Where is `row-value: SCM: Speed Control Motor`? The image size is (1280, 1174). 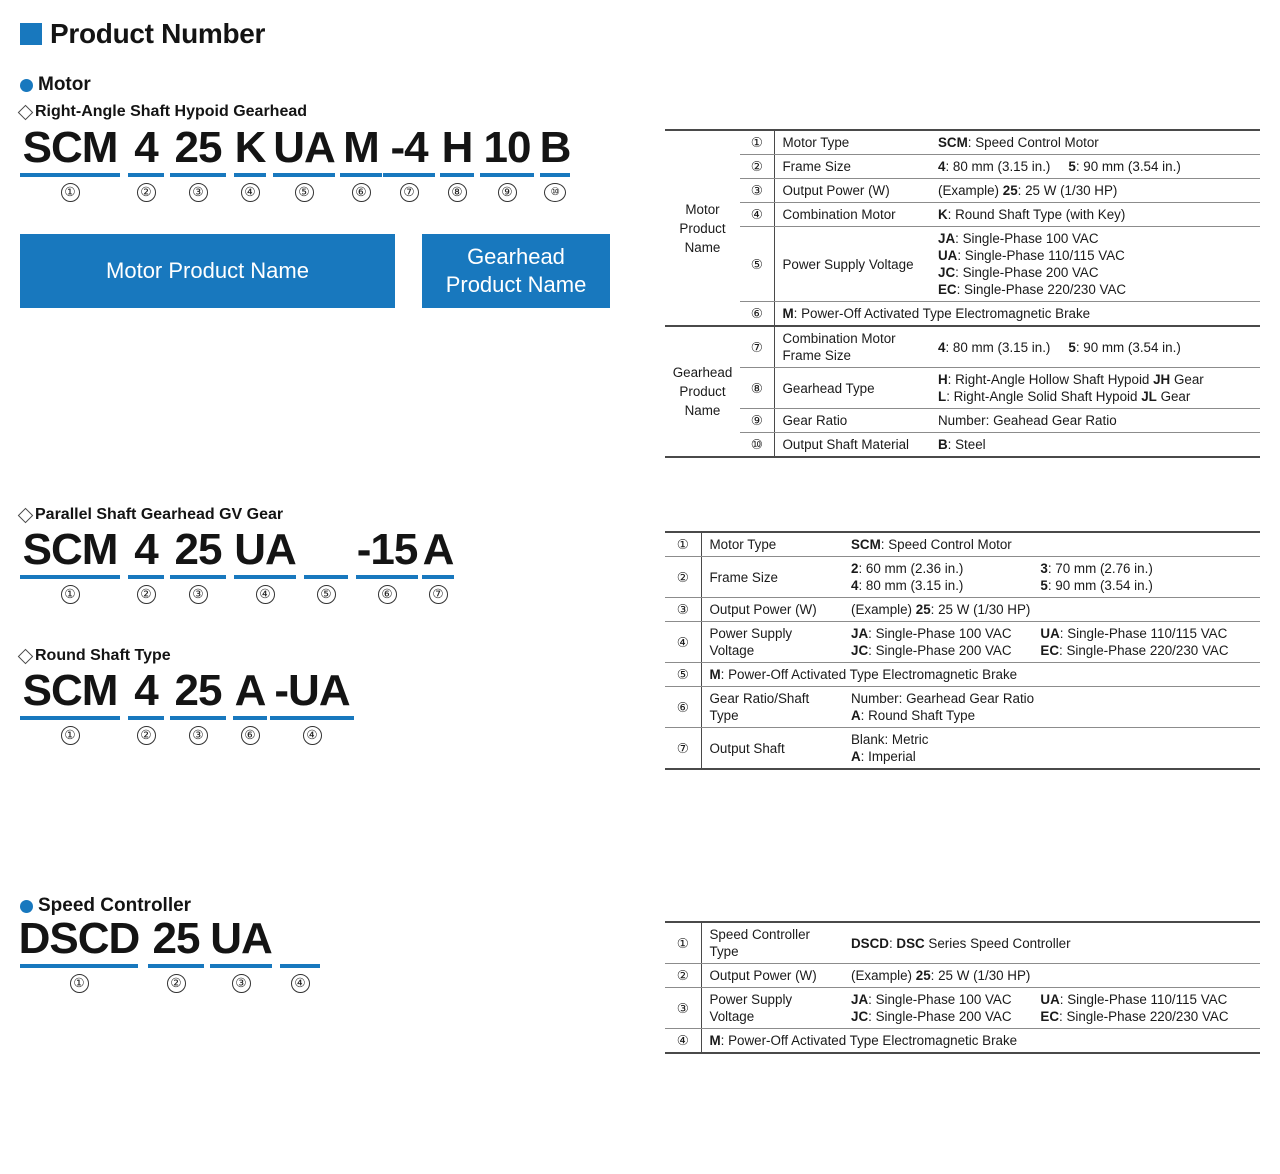
row-value: SCM: Speed Control Motor is located at coordinates (1095, 142).